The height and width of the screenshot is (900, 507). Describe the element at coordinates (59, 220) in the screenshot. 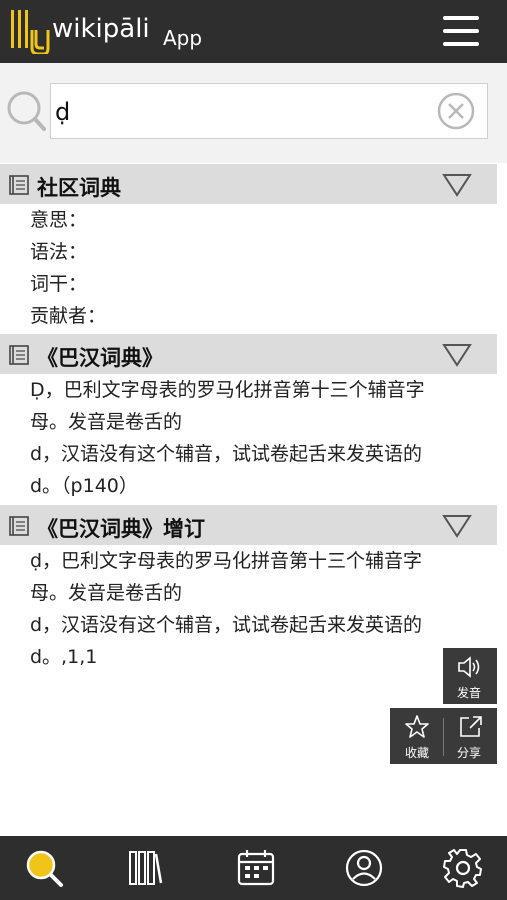

I see `field-meaning: 意思：` at that location.